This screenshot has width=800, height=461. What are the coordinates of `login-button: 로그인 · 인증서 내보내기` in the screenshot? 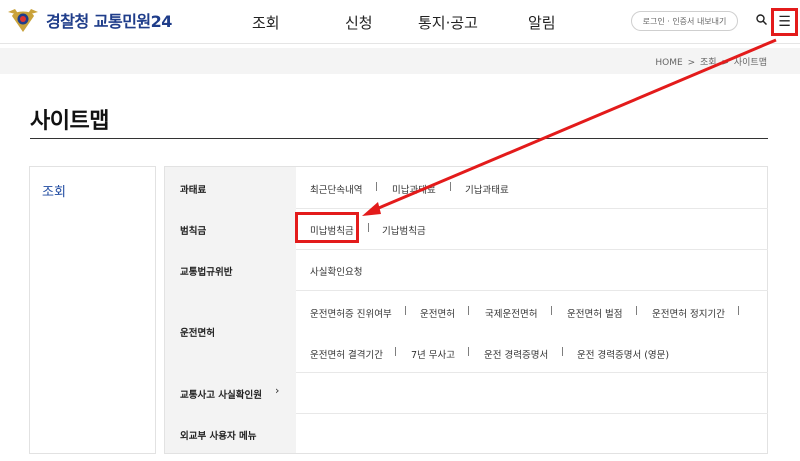 It's located at (684, 21).